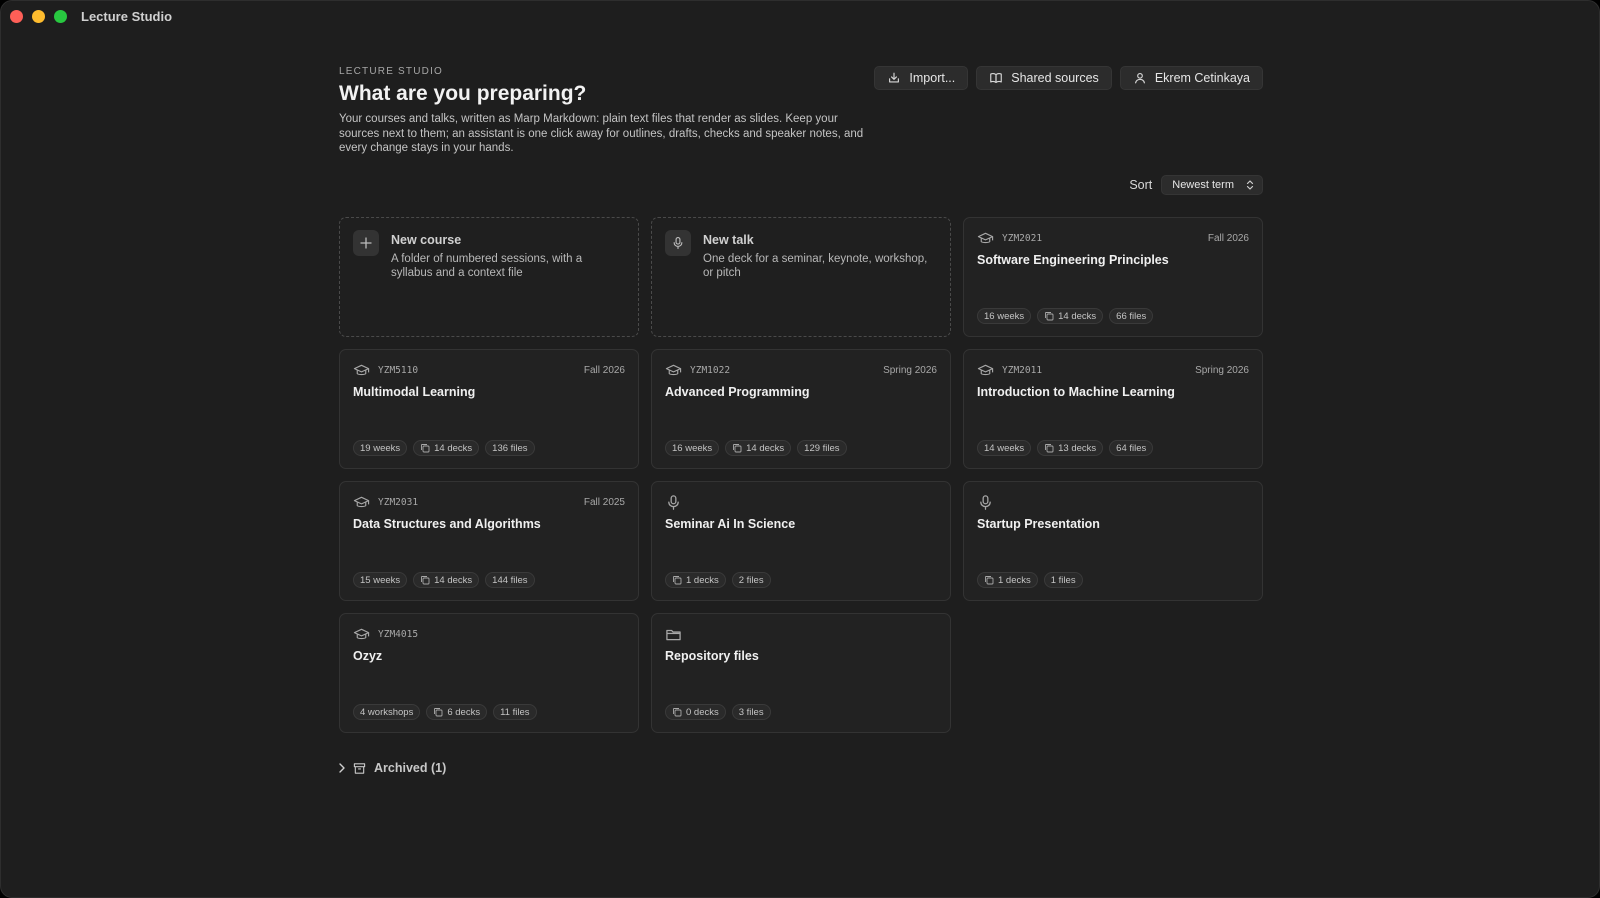  Describe the element at coordinates (1203, 185) in the screenshot. I see `sort-value: Newest term` at that location.